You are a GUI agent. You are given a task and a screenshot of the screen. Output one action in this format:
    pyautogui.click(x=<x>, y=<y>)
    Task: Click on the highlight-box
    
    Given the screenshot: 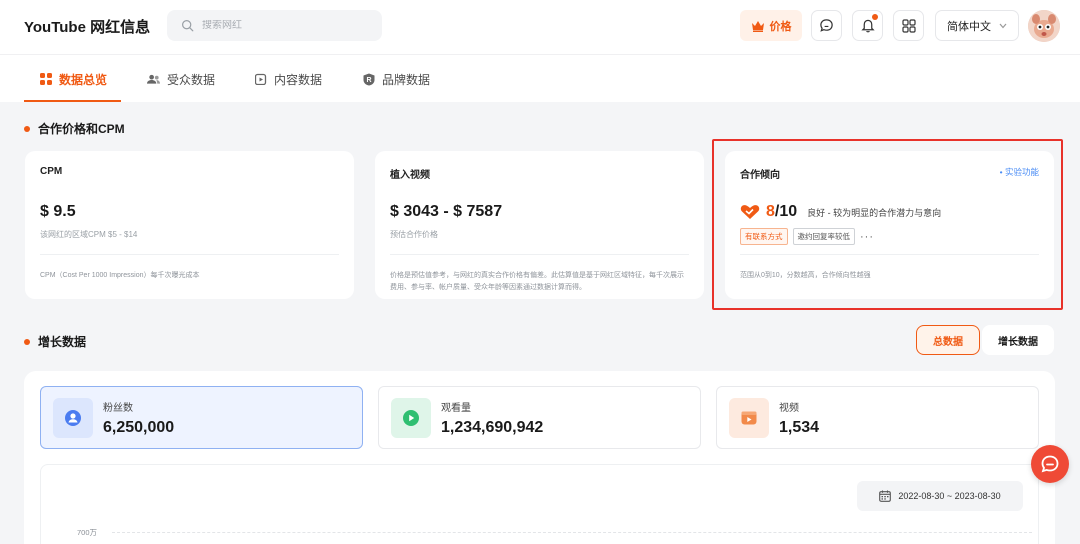 What is the action you would take?
    pyautogui.click(x=887, y=224)
    